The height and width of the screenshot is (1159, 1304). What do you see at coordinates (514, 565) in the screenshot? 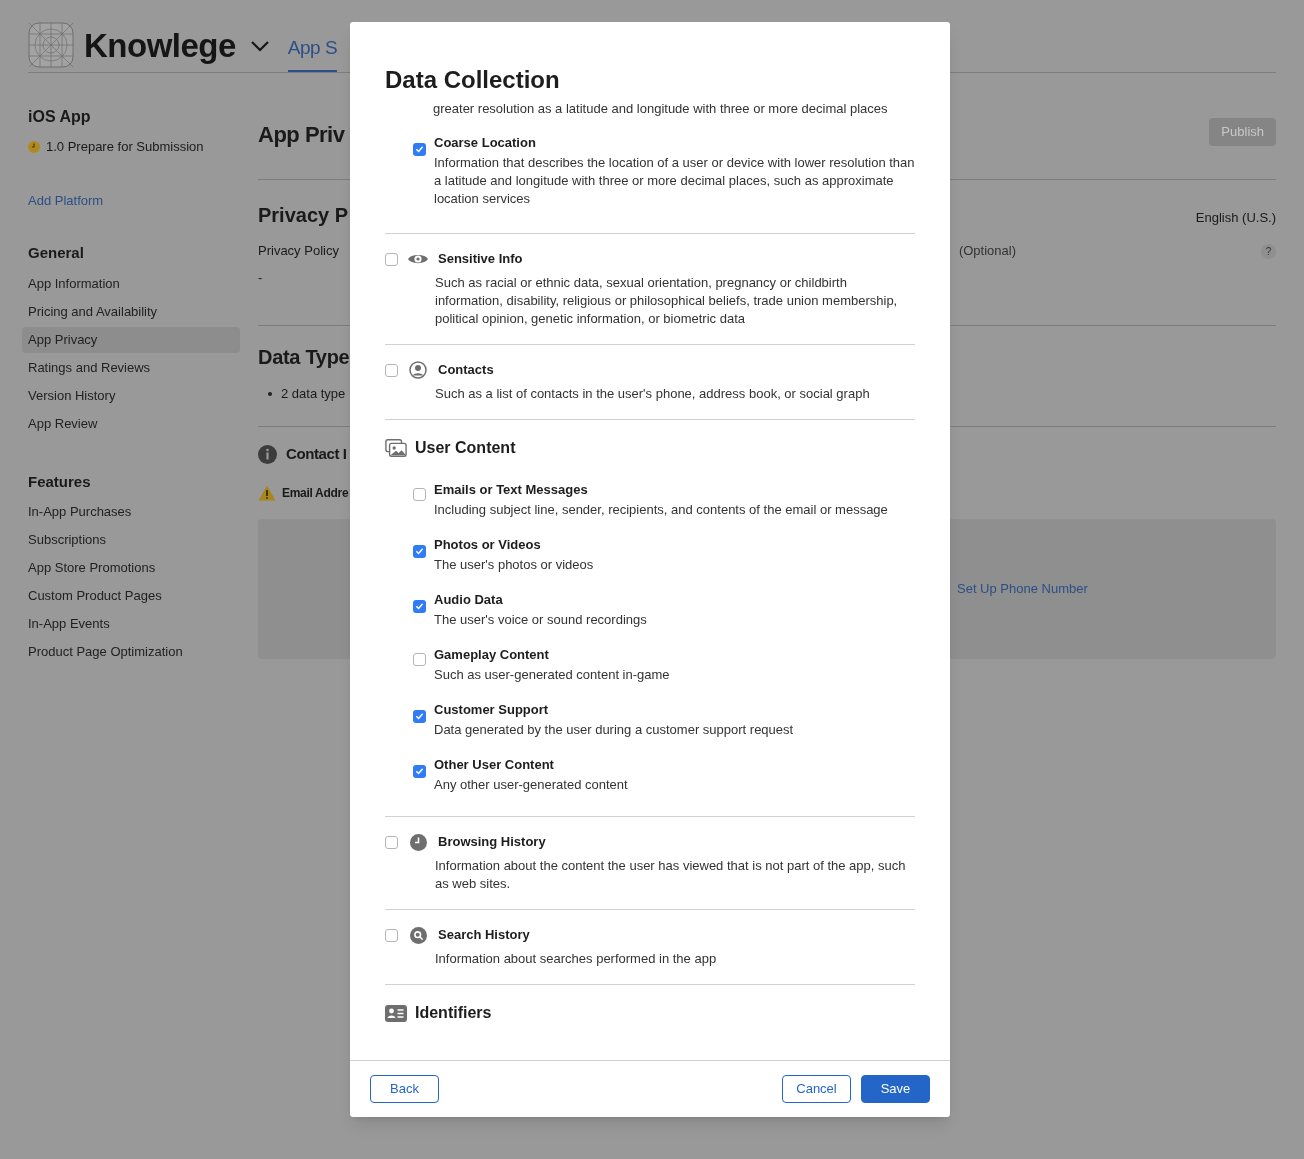
I see `option-description: The user's photos or videos` at bounding box center [514, 565].